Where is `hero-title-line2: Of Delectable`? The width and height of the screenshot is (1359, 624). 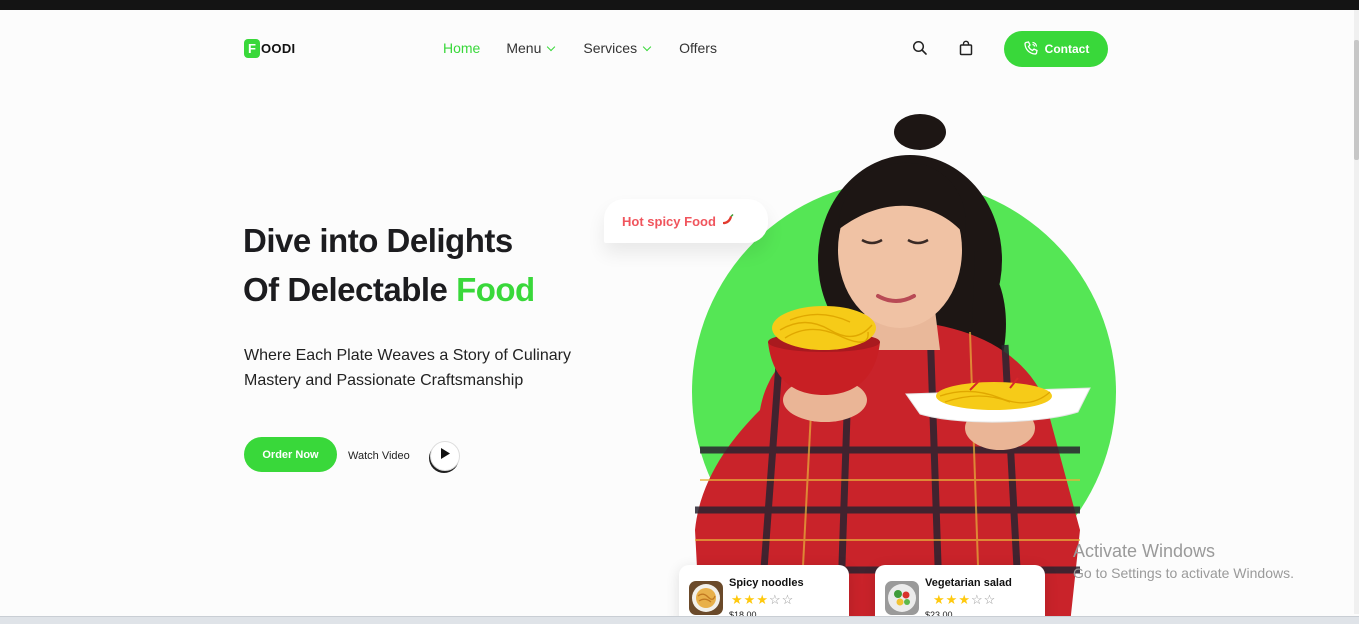
hero-title-line2: Of Delectable is located at coordinates (350, 289).